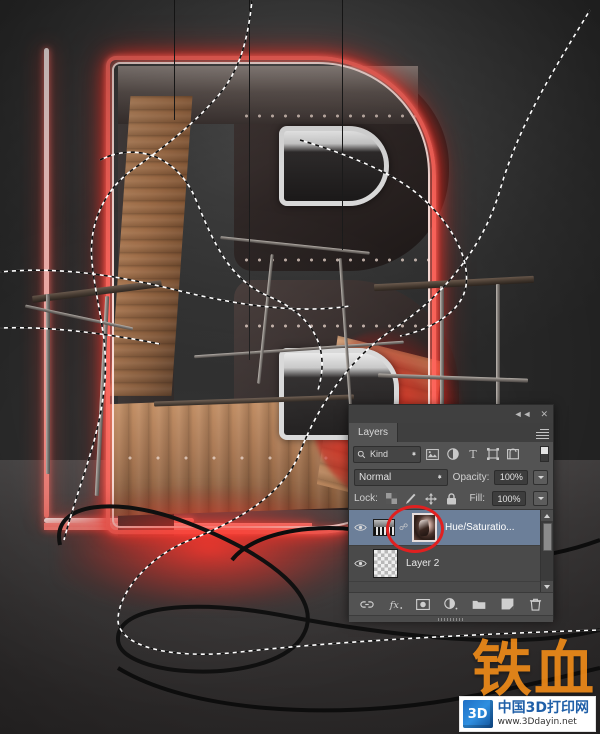  I want to click on blend-mode-dropdown: Normal ▲ ▼, so click(401, 477).